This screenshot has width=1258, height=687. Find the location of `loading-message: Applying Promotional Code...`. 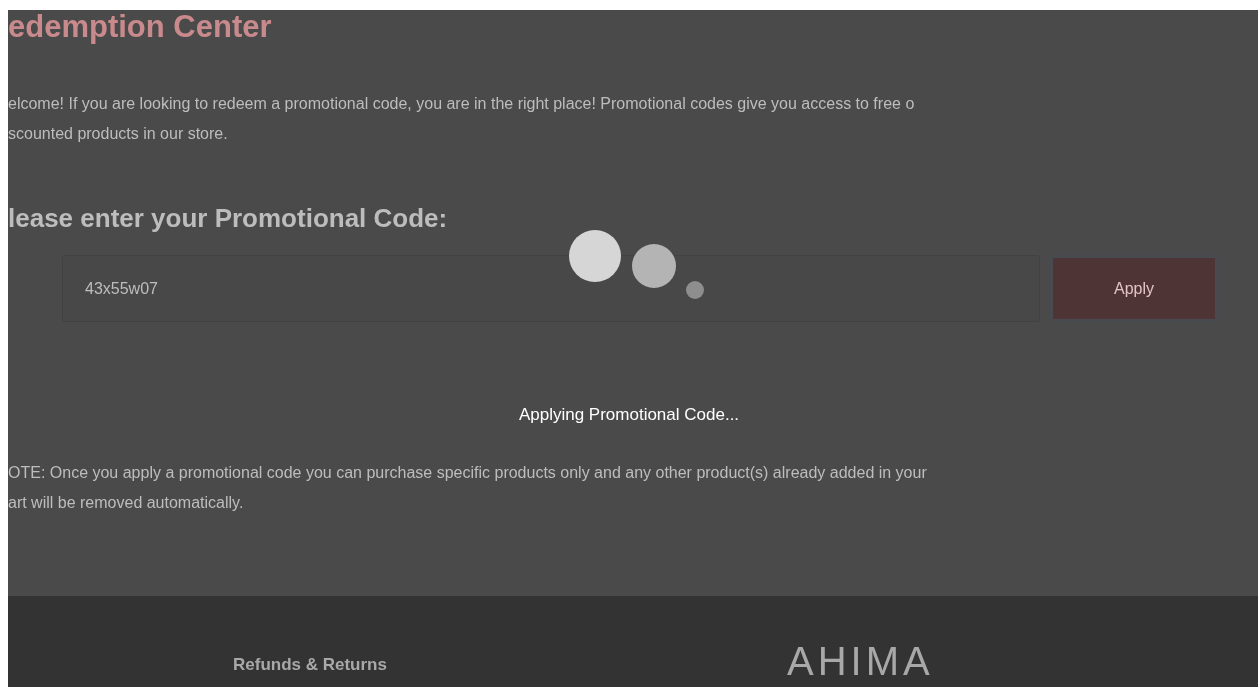

loading-message: Applying Promotional Code... is located at coordinates (629, 415).